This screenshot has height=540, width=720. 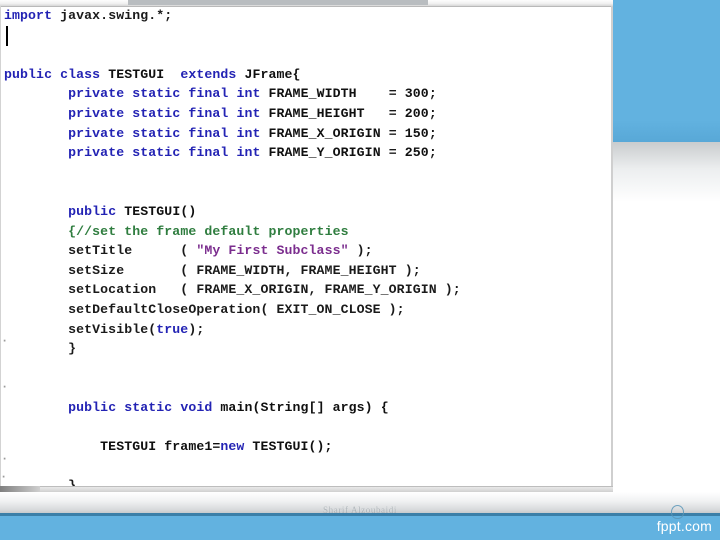 What do you see at coordinates (7, 36) in the screenshot?
I see `text-caret` at bounding box center [7, 36].